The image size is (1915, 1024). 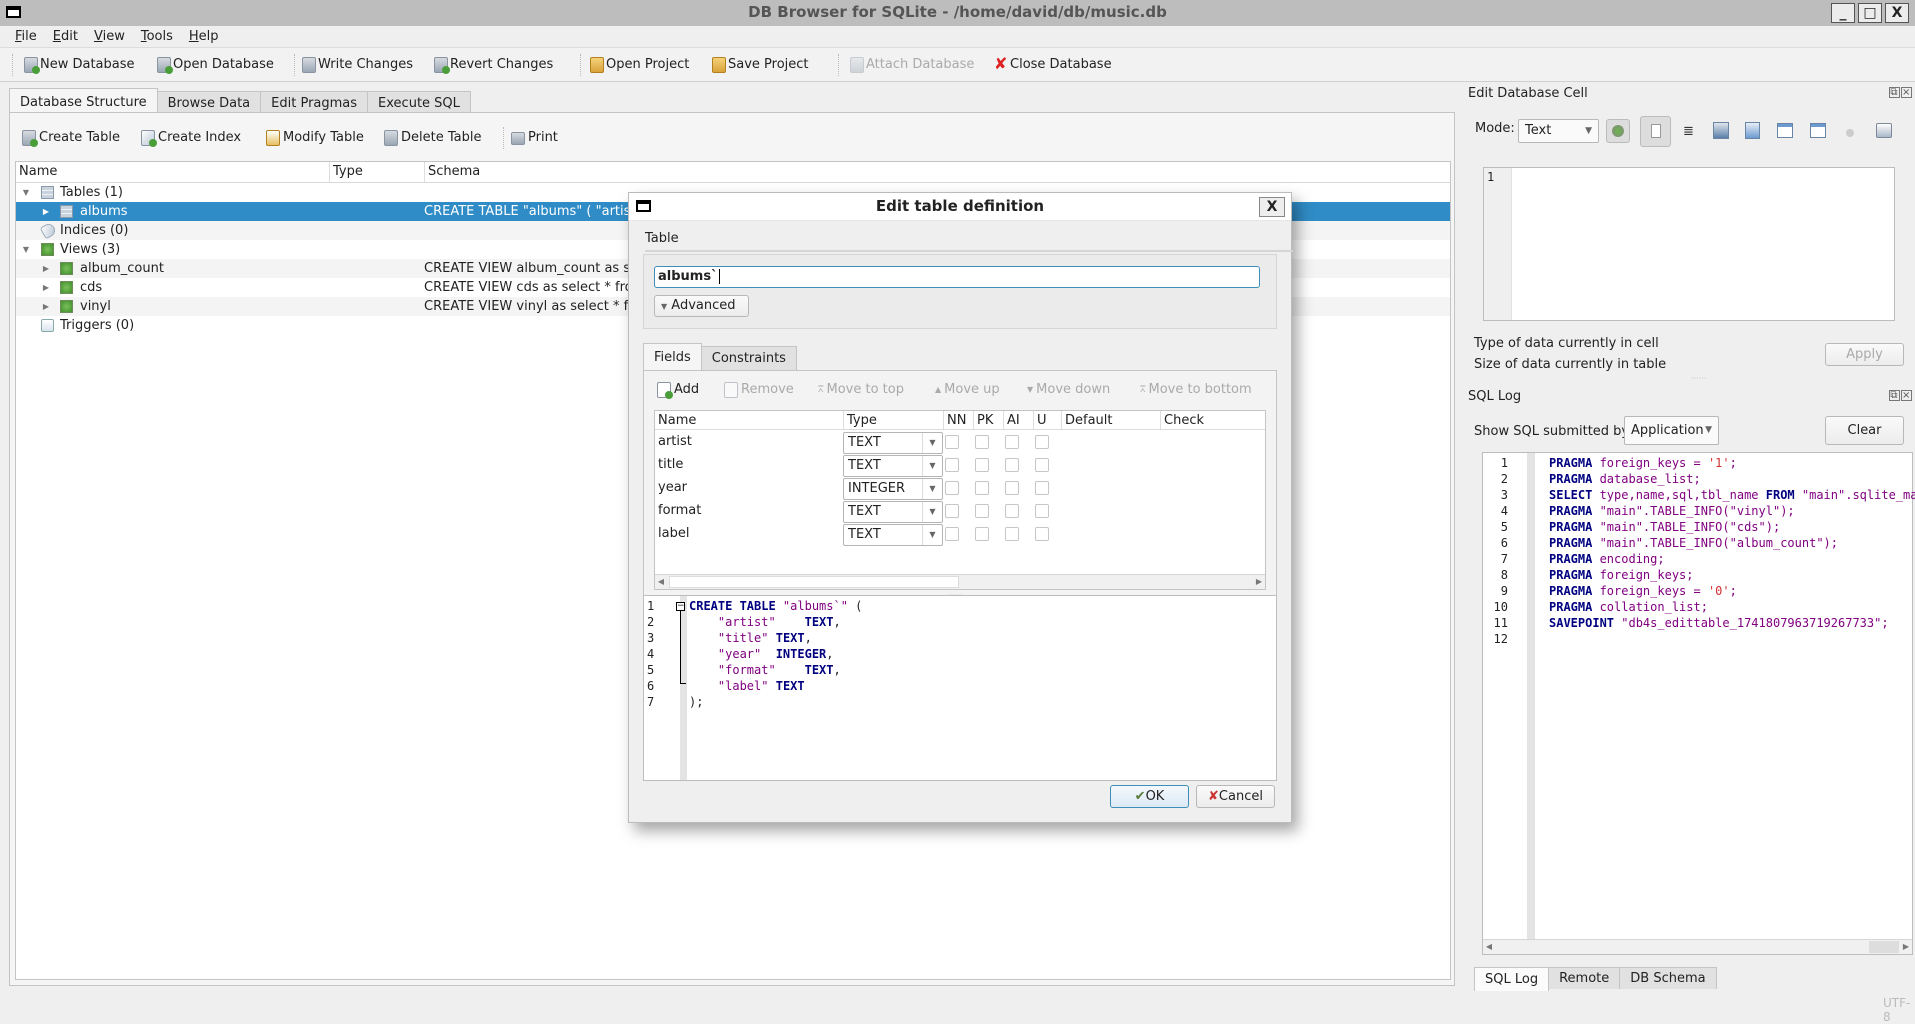 I want to click on add-field-button: Add, so click(x=678, y=390).